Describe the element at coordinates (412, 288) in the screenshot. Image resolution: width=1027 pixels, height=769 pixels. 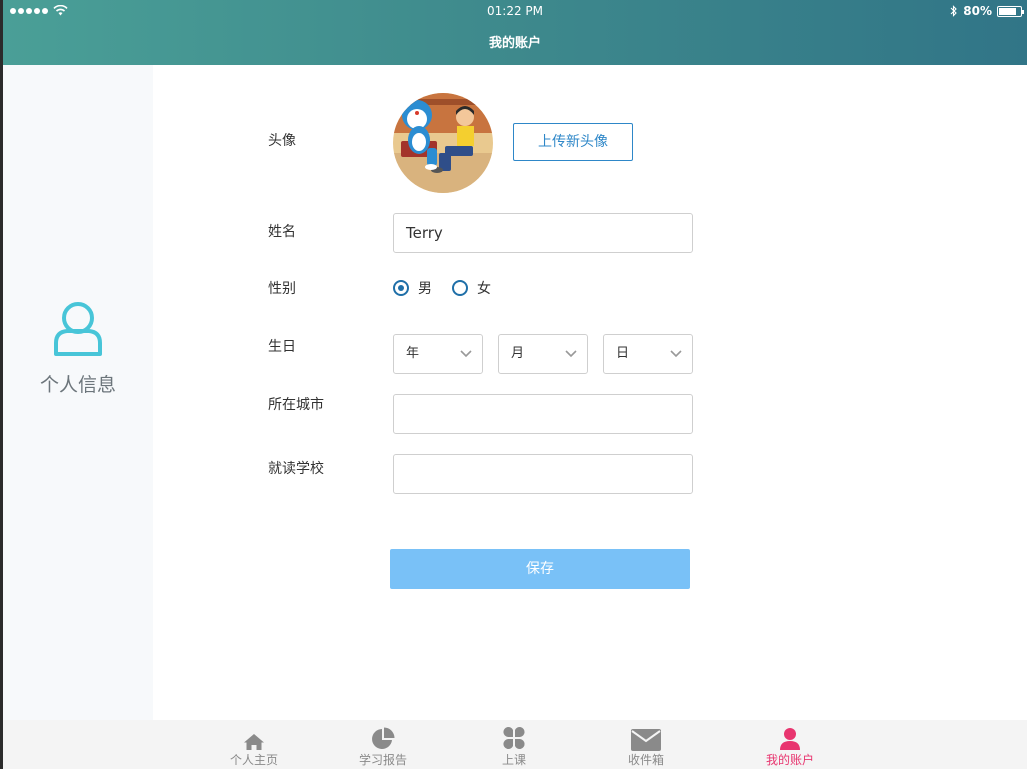
I see `gender-option-male: 男` at that location.